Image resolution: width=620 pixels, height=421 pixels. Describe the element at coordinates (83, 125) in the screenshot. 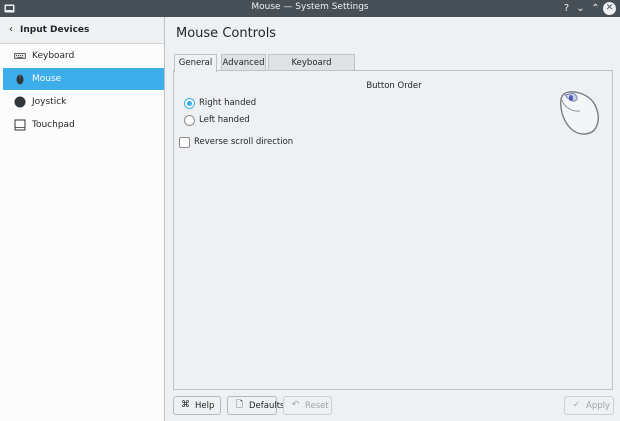

I see `sidebar-item-touchpad: Touchpad` at that location.